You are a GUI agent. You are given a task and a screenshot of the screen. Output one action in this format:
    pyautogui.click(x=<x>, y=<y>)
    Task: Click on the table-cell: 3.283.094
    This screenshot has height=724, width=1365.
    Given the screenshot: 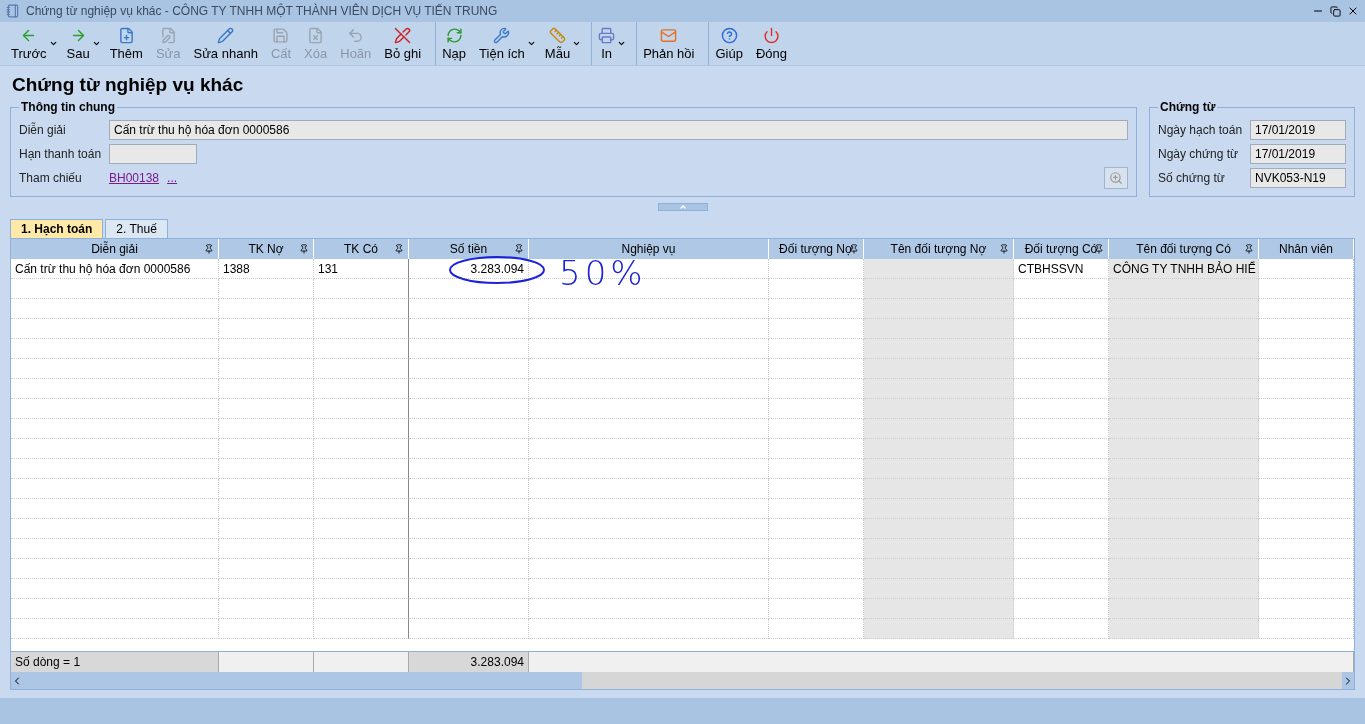 What is the action you would take?
    pyautogui.click(x=469, y=269)
    